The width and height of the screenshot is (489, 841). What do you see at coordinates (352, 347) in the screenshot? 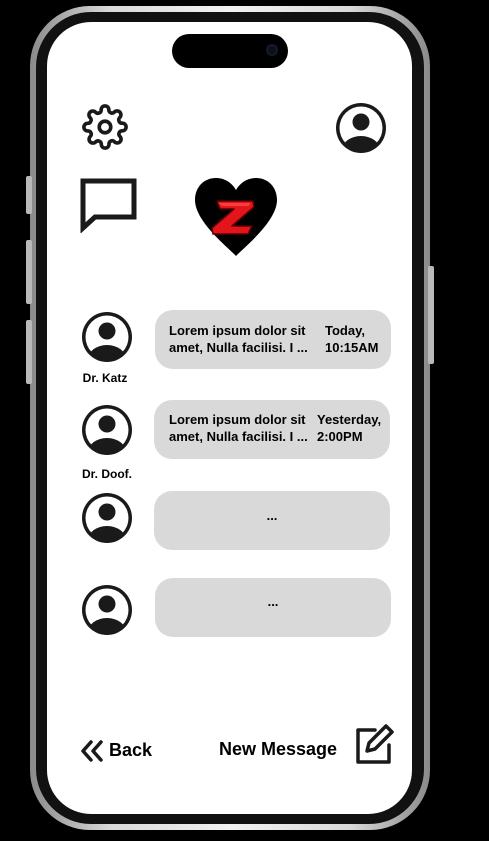
I see `message-time: 10:15AM` at bounding box center [352, 347].